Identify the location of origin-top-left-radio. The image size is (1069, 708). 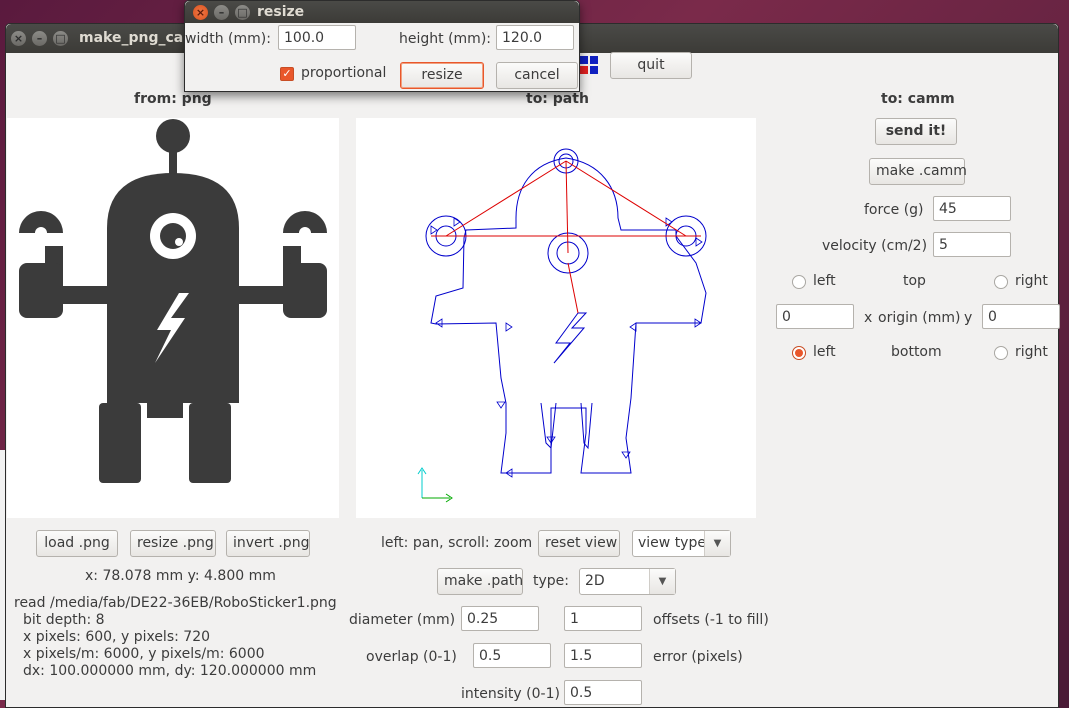
(799, 282).